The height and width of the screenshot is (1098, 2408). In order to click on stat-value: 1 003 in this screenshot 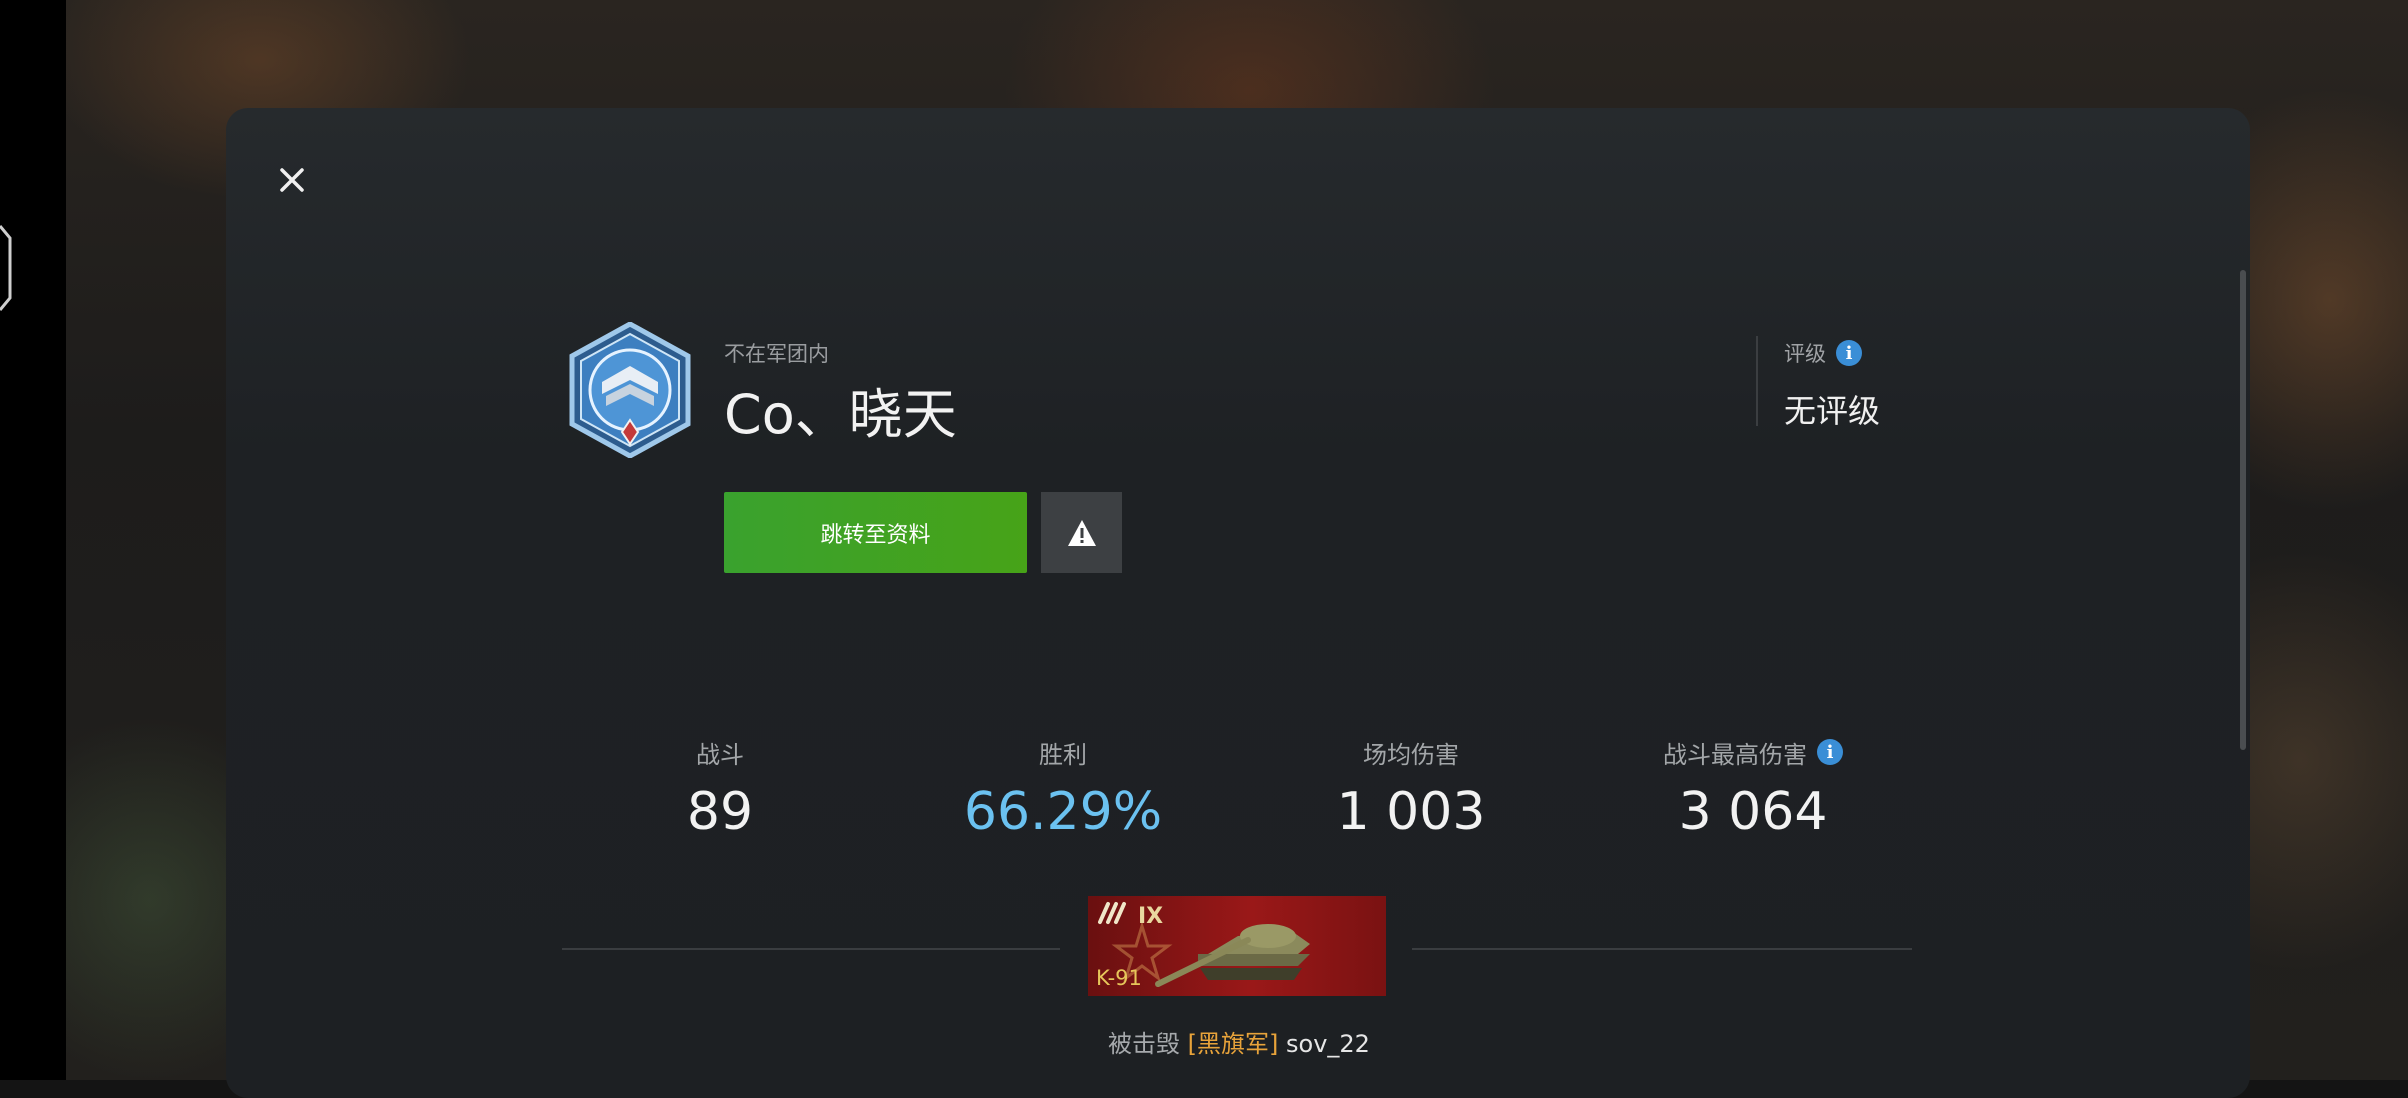, I will do `click(1411, 812)`.